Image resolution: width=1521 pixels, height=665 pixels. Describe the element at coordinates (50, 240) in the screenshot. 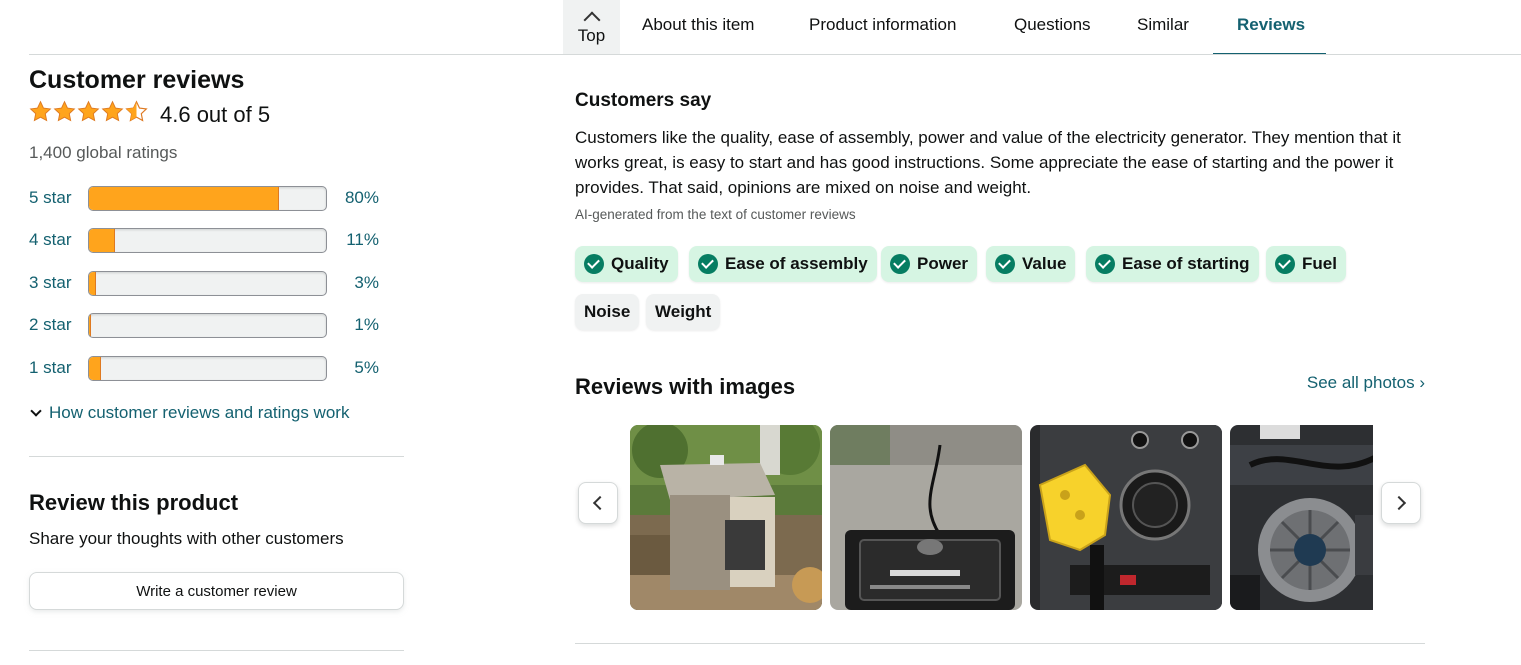

I see `histogram-label: 4 star` at that location.